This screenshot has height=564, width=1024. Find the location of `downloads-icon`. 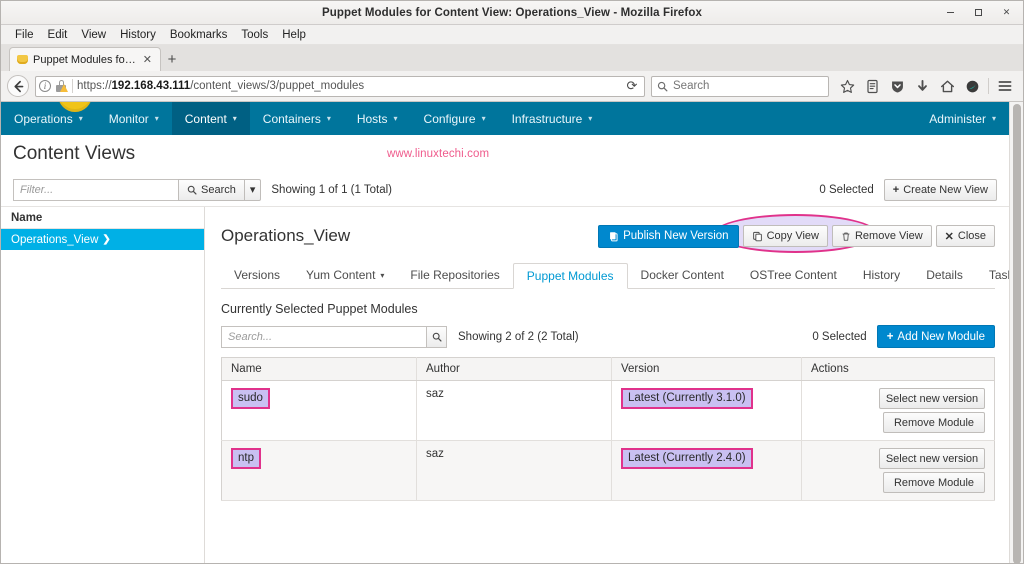

downloads-icon is located at coordinates (922, 86).